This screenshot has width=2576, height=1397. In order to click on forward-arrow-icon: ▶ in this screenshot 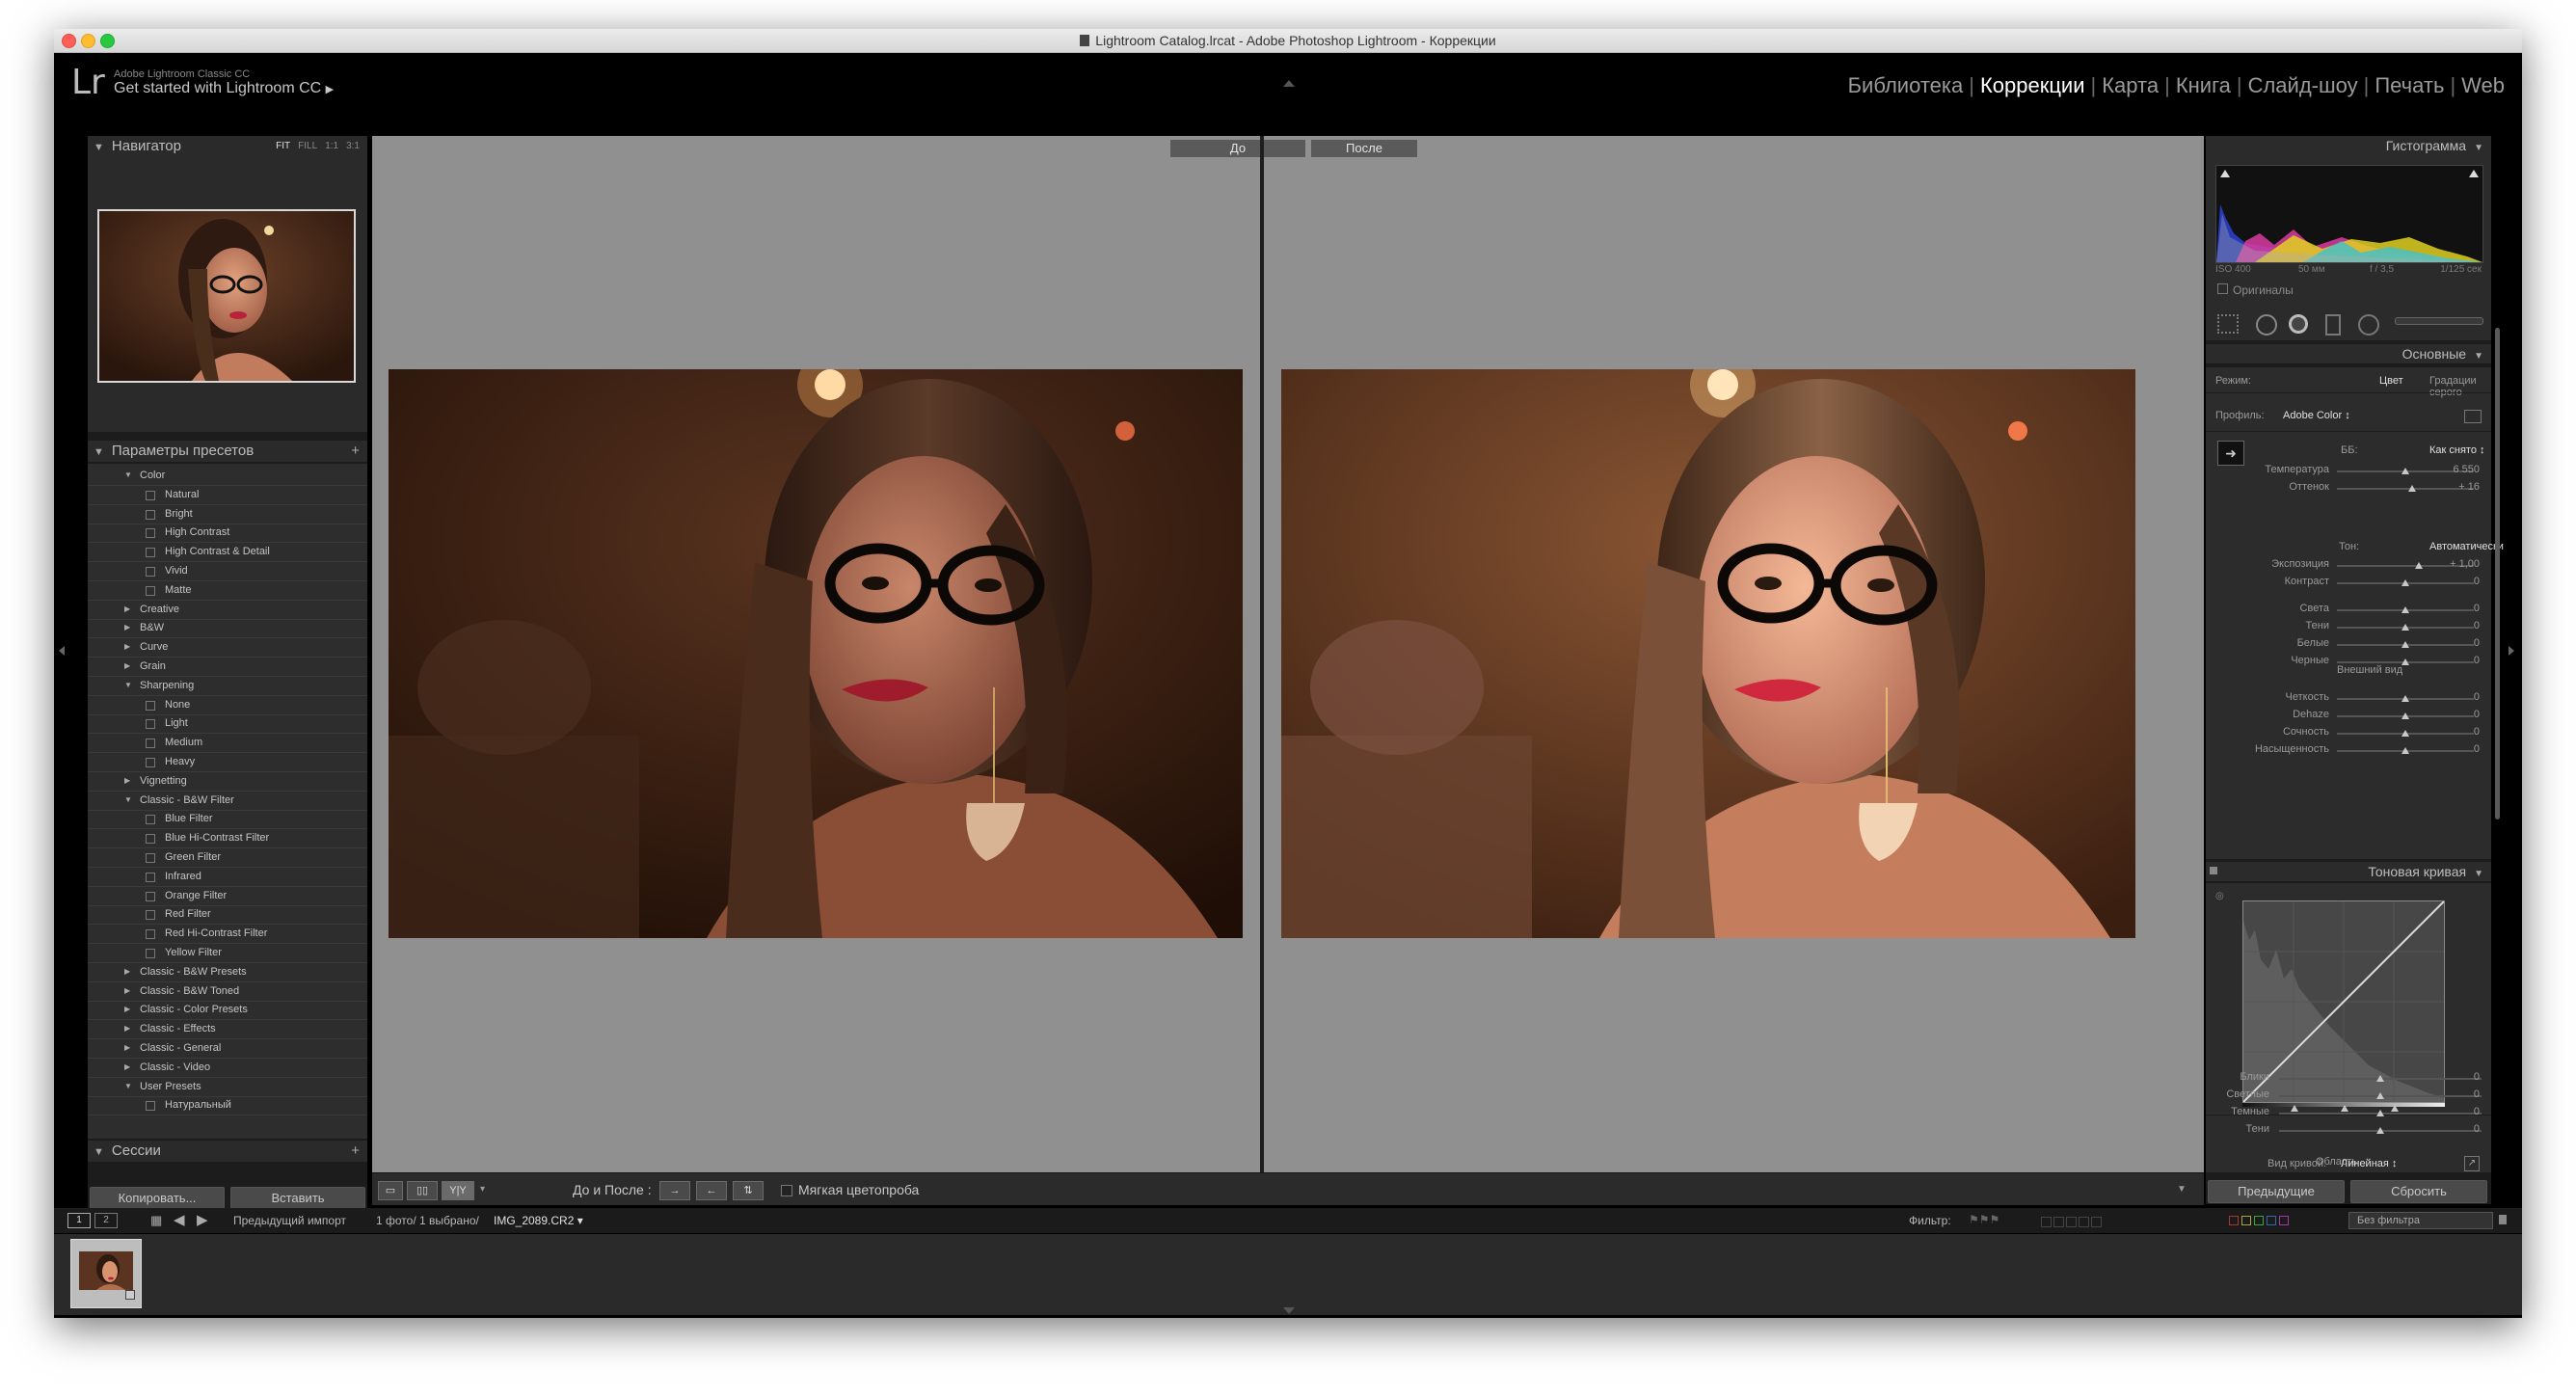, I will do `click(203, 1219)`.